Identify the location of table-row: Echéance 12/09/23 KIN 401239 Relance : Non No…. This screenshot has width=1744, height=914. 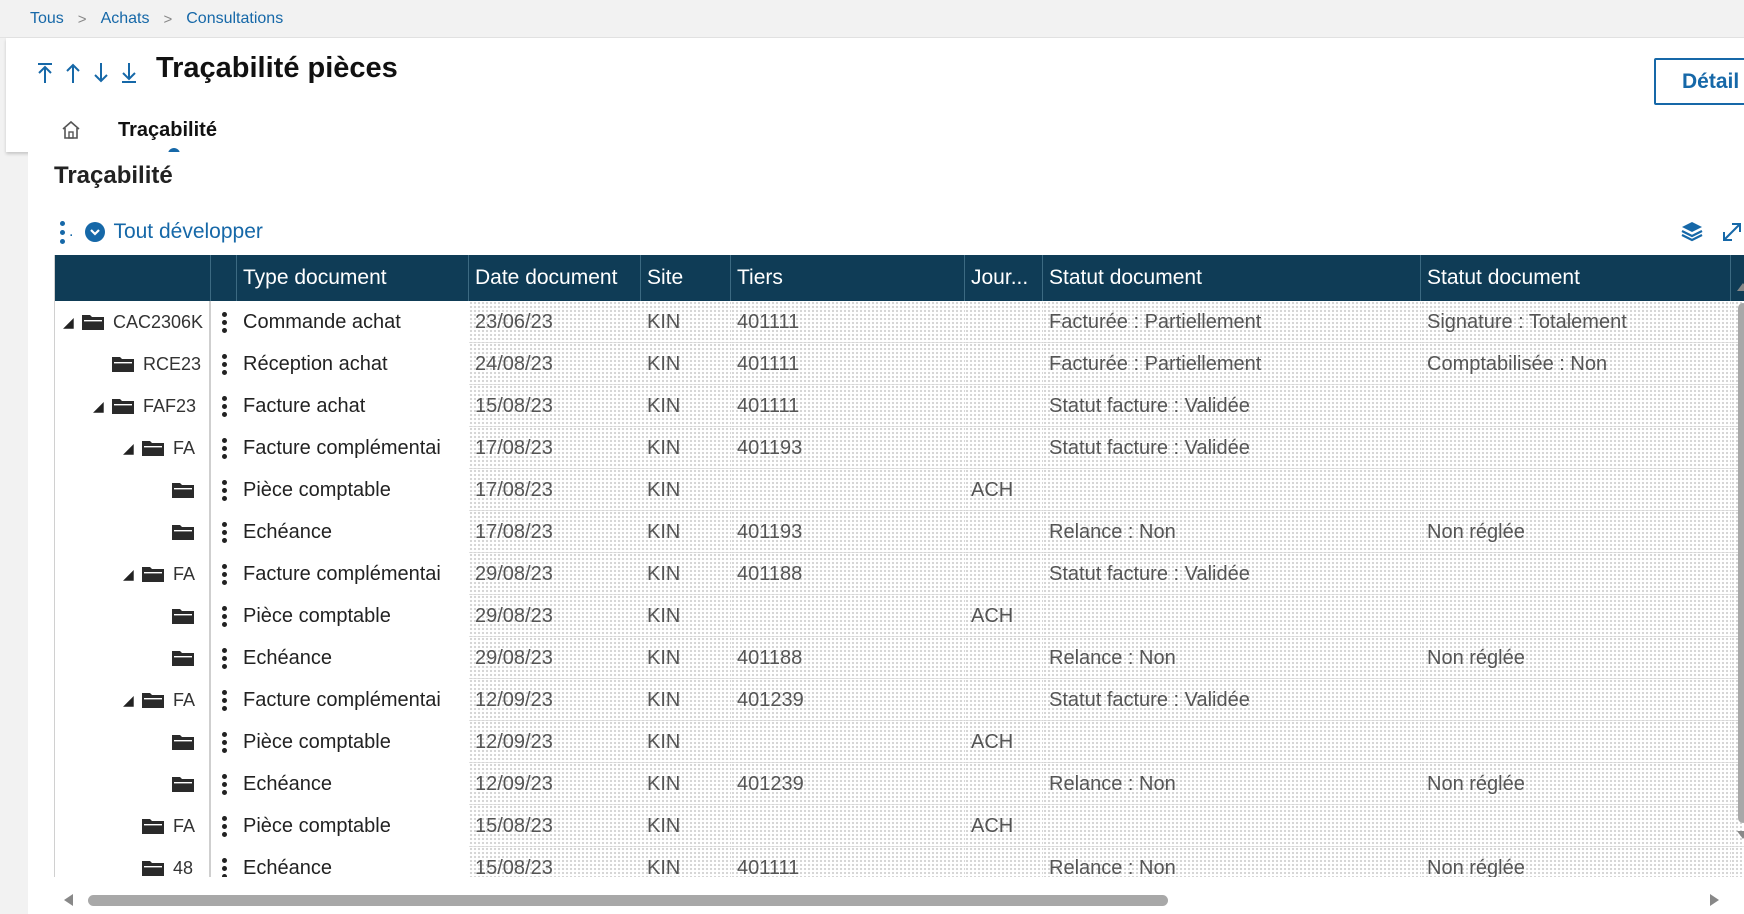
(899, 784).